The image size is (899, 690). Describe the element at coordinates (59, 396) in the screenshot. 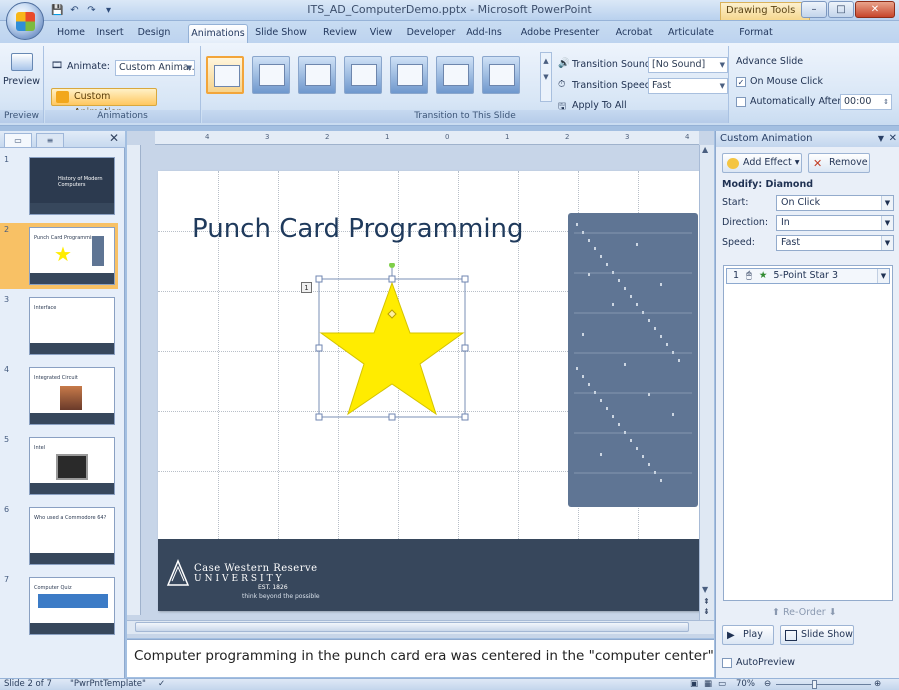

I see `slide-thumbnail: 4 Integrated Circuit` at that location.